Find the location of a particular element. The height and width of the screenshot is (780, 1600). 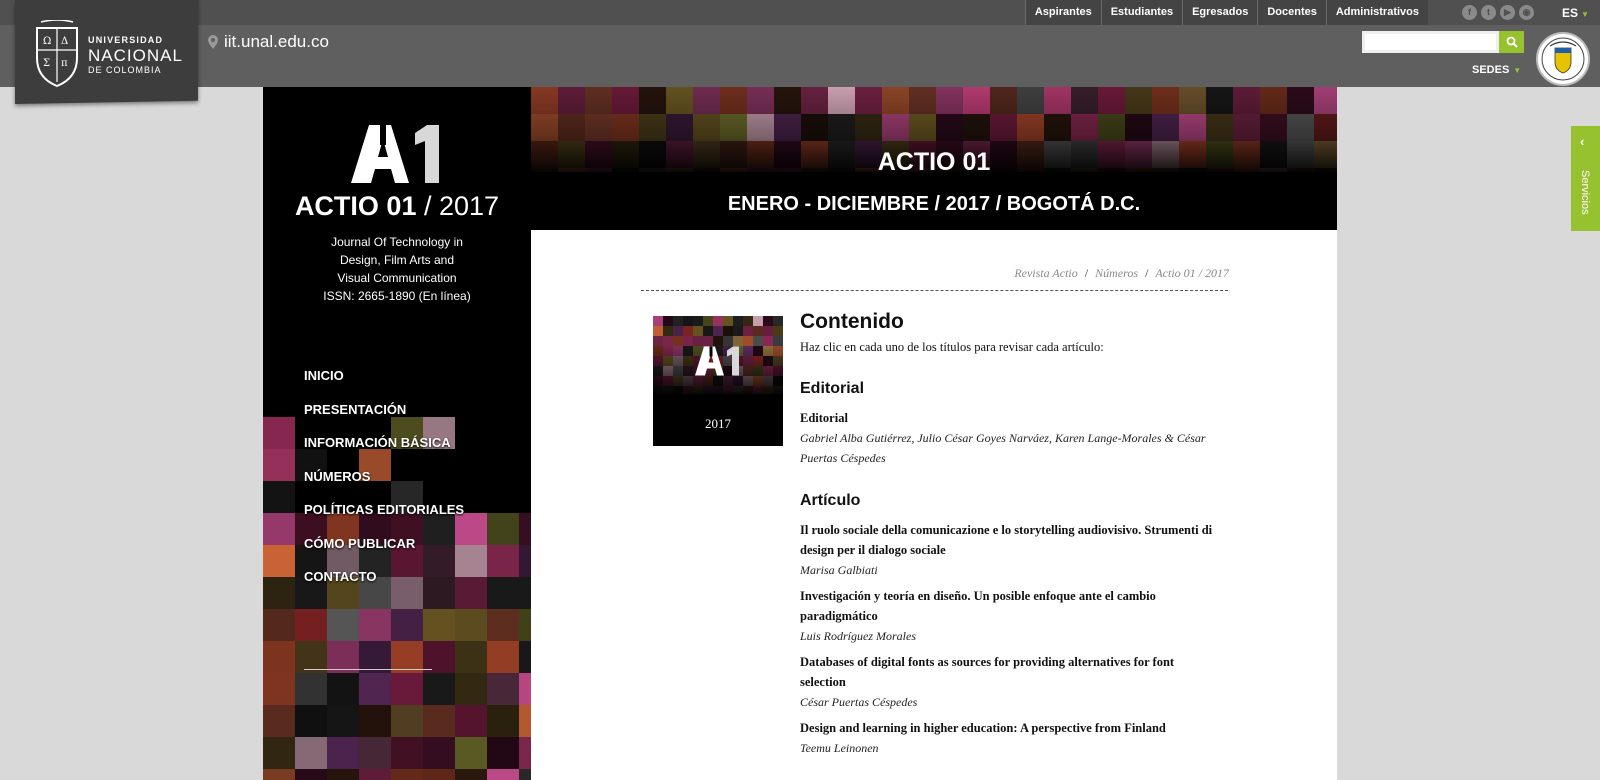

university-logo: Ω Δ Σ π UNIVERSIDAD NACIONAL DE COLOMBIA is located at coordinates (106, 52).